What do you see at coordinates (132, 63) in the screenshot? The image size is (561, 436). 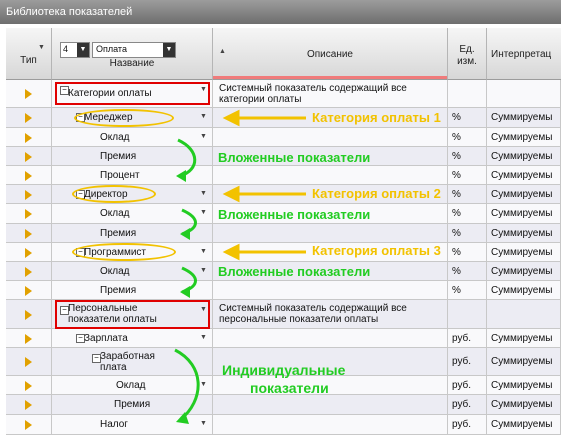 I see `name-header-label: Название` at bounding box center [132, 63].